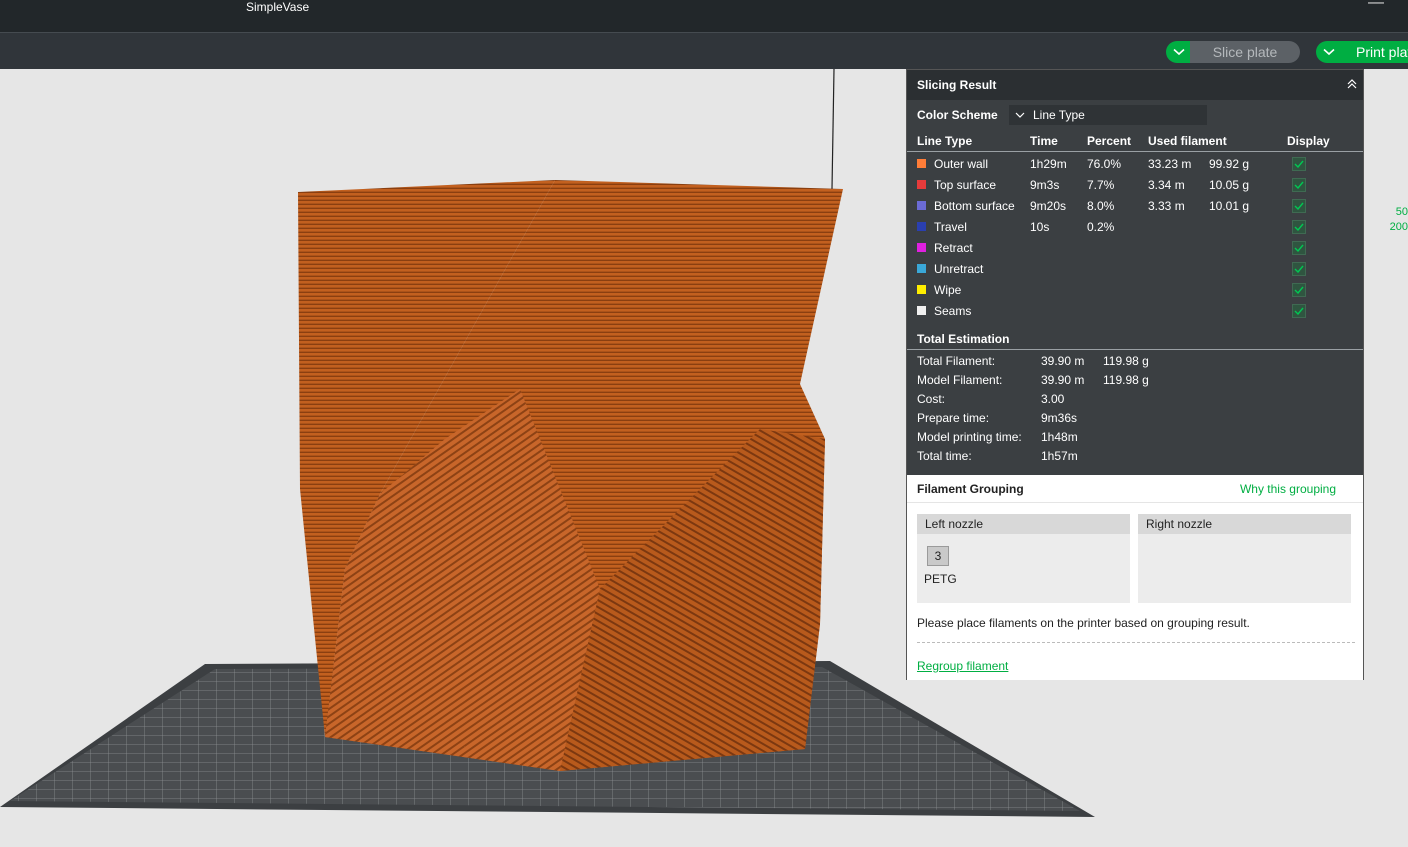  I want to click on line-type-name: Bottom surface, so click(974, 205).